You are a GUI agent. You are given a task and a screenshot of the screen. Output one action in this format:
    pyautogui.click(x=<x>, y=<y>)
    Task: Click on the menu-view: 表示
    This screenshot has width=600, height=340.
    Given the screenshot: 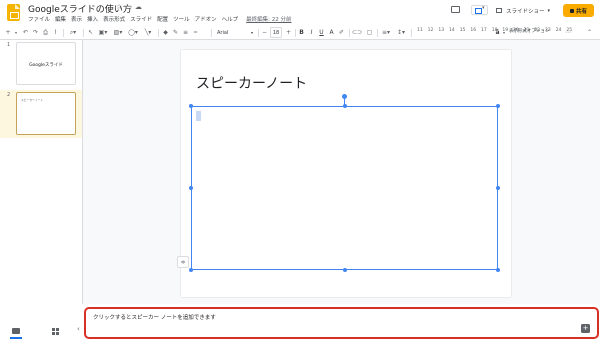 What is the action you would take?
    pyautogui.click(x=76, y=19)
    